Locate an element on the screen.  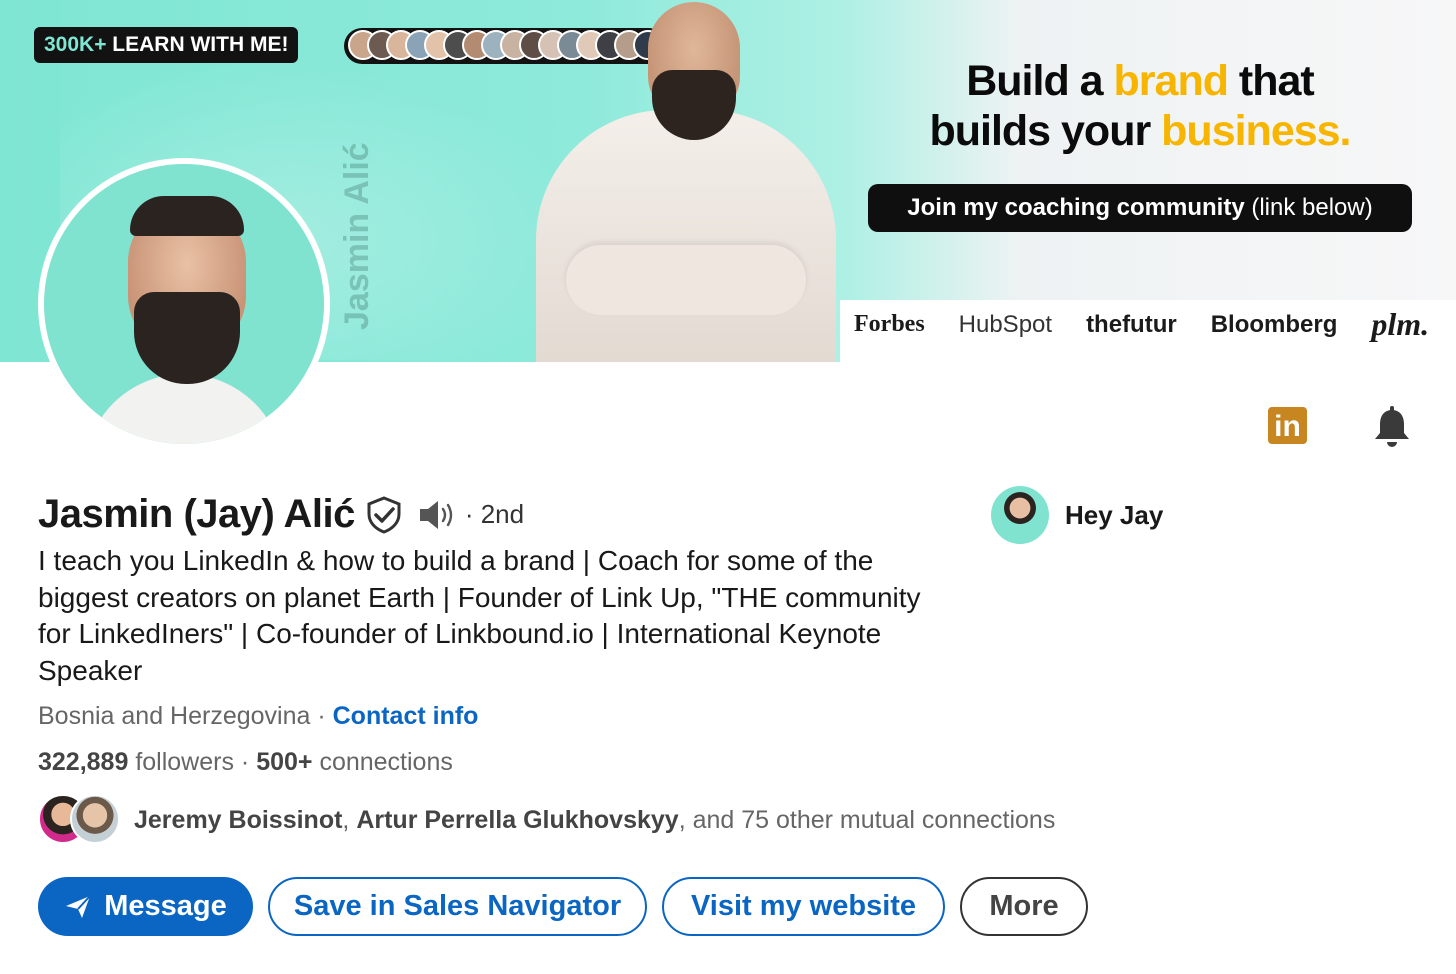
headline-part: Build a is located at coordinates (1040, 81).